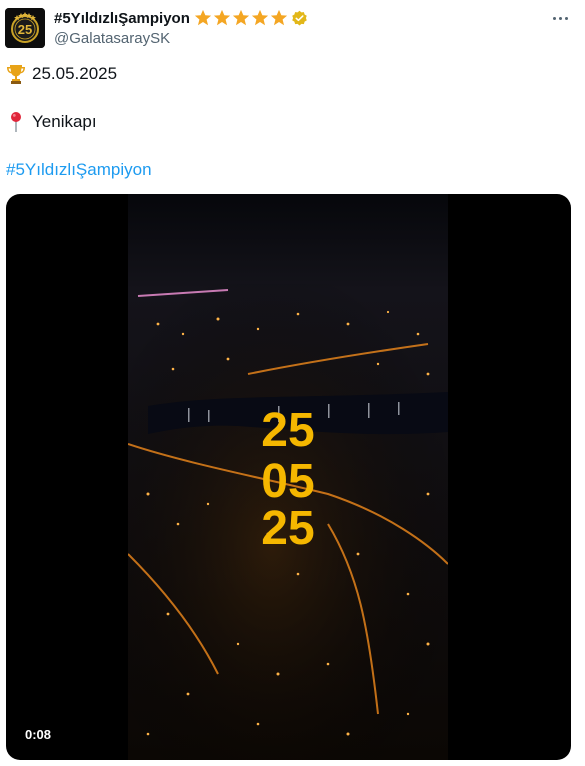 This screenshot has height=766, width=585. What do you see at coordinates (79, 170) in the screenshot?
I see `hashtag-link: #5YıldızlıŞampiyon` at bounding box center [79, 170].